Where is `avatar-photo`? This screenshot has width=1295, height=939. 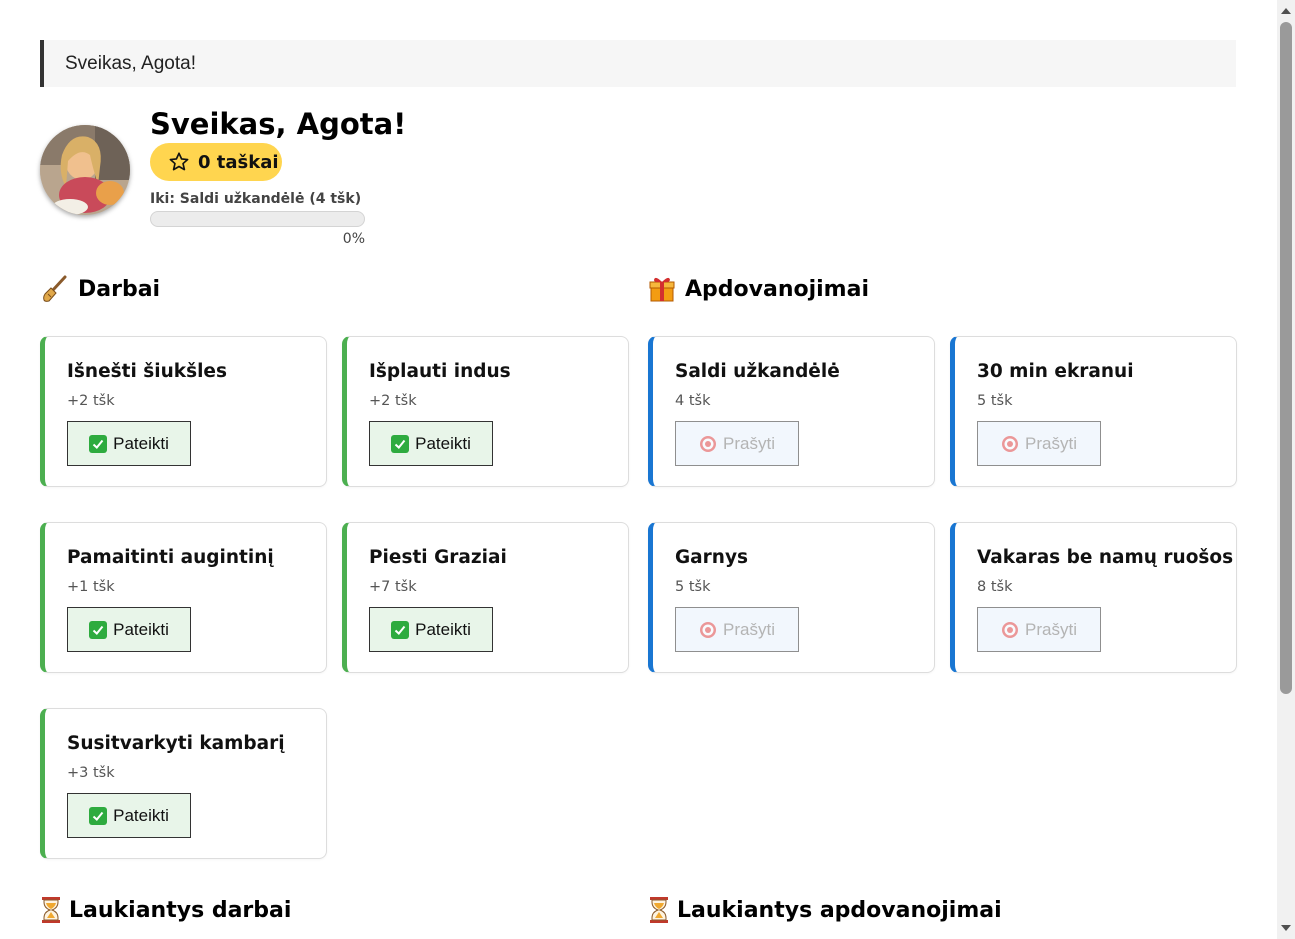 avatar-photo is located at coordinates (85, 170).